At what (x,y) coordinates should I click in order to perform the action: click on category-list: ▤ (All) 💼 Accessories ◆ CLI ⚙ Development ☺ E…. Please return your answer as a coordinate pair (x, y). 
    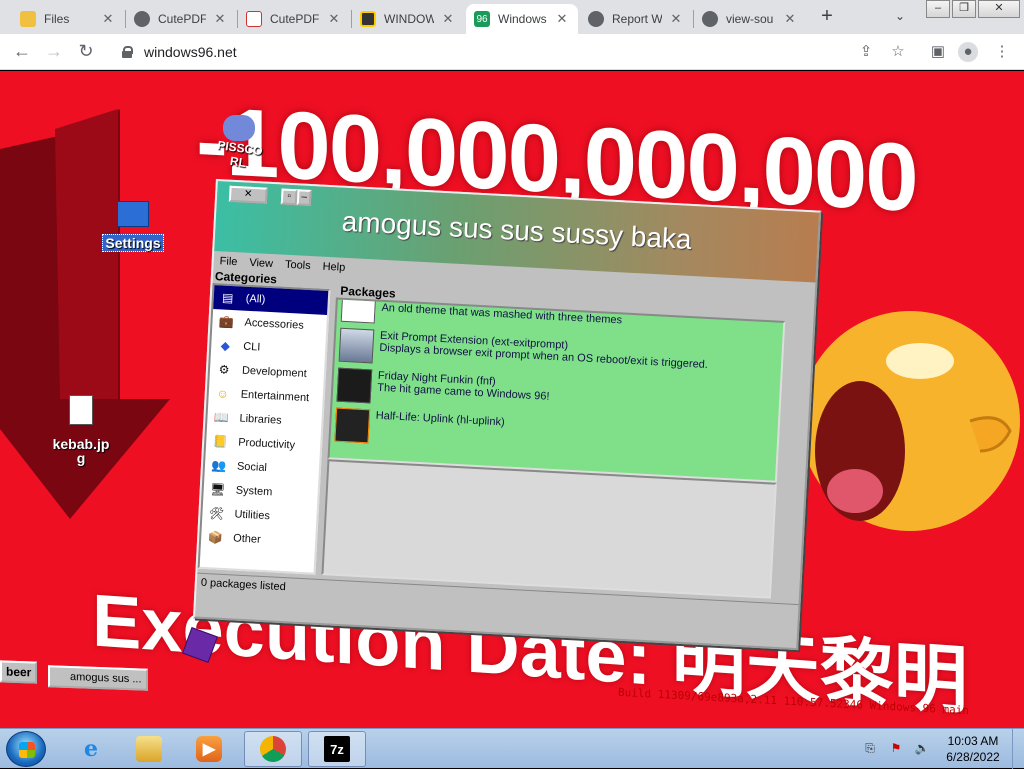
    Looking at the image, I should click on (264, 428).